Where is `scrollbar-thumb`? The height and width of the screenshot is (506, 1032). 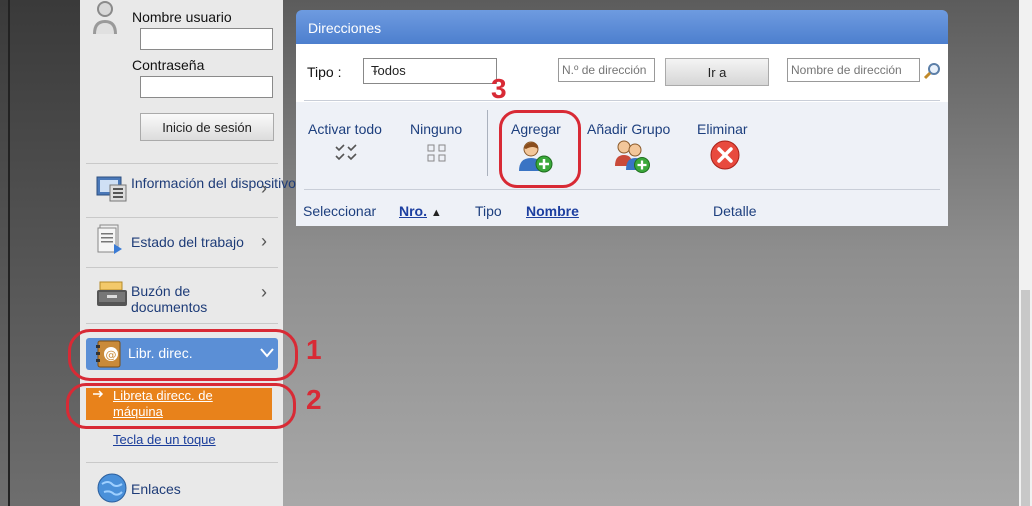 scrollbar-thumb is located at coordinates (1025, 398).